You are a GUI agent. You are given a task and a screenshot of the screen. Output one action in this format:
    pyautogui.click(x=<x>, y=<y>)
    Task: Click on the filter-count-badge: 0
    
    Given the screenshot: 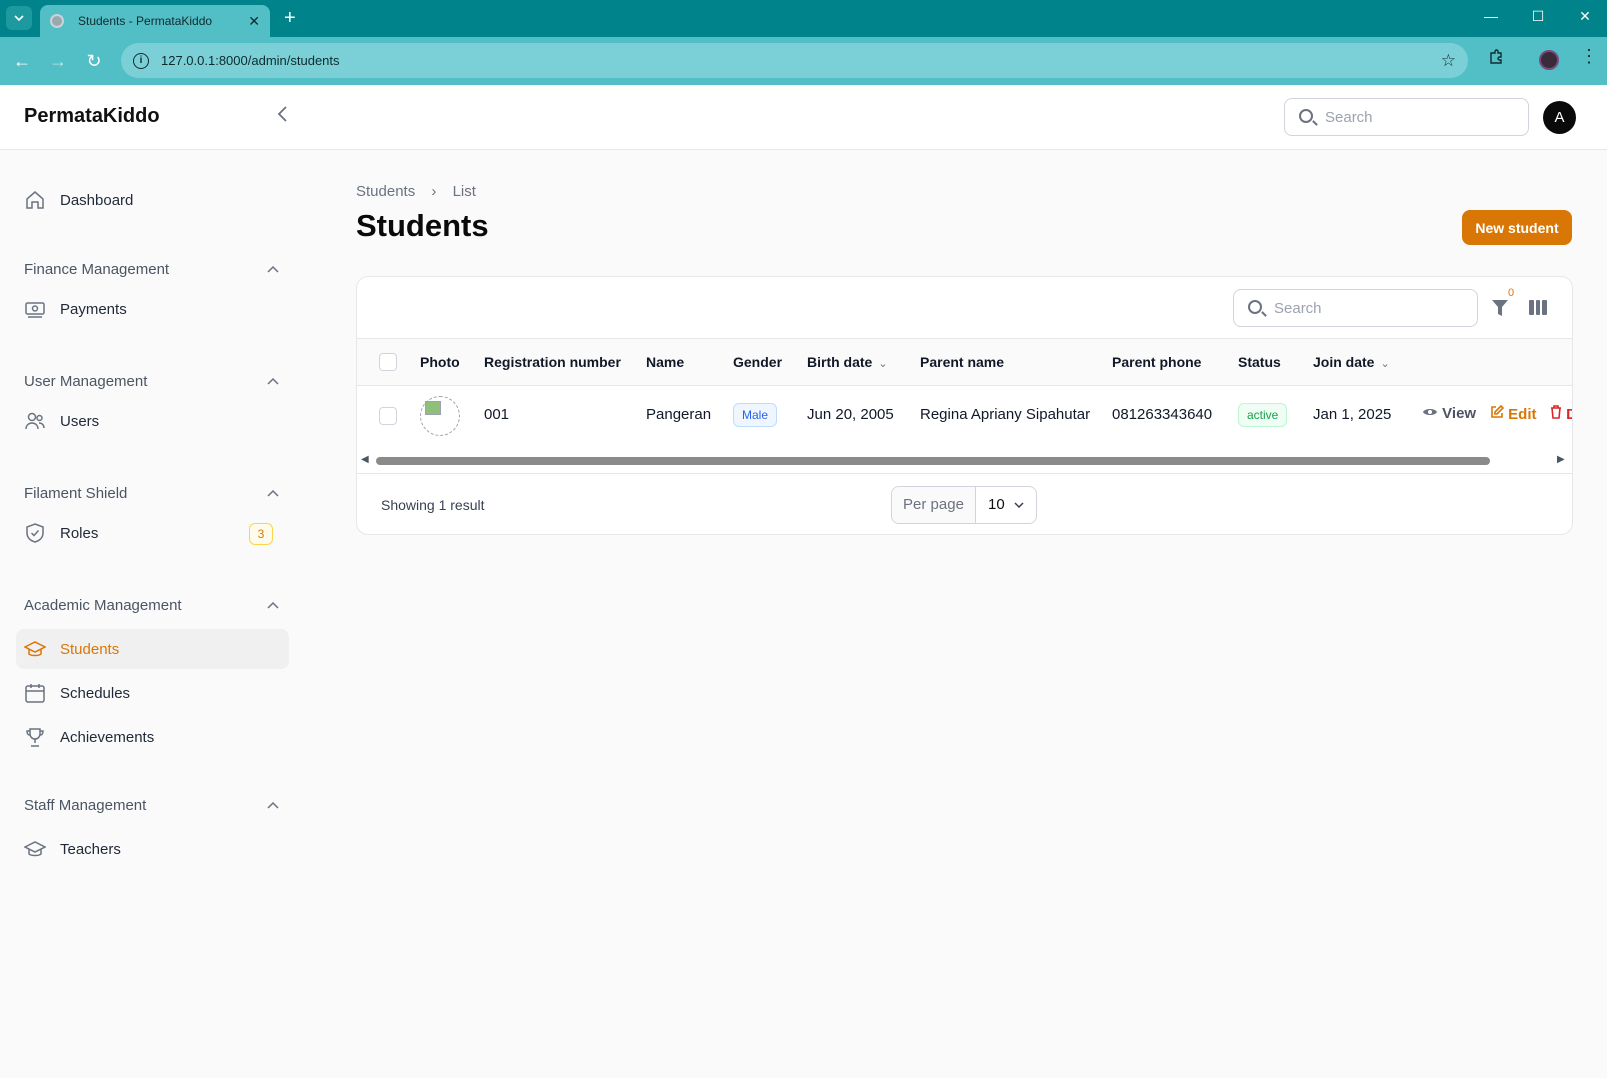 What is the action you would take?
    pyautogui.click(x=1511, y=293)
    